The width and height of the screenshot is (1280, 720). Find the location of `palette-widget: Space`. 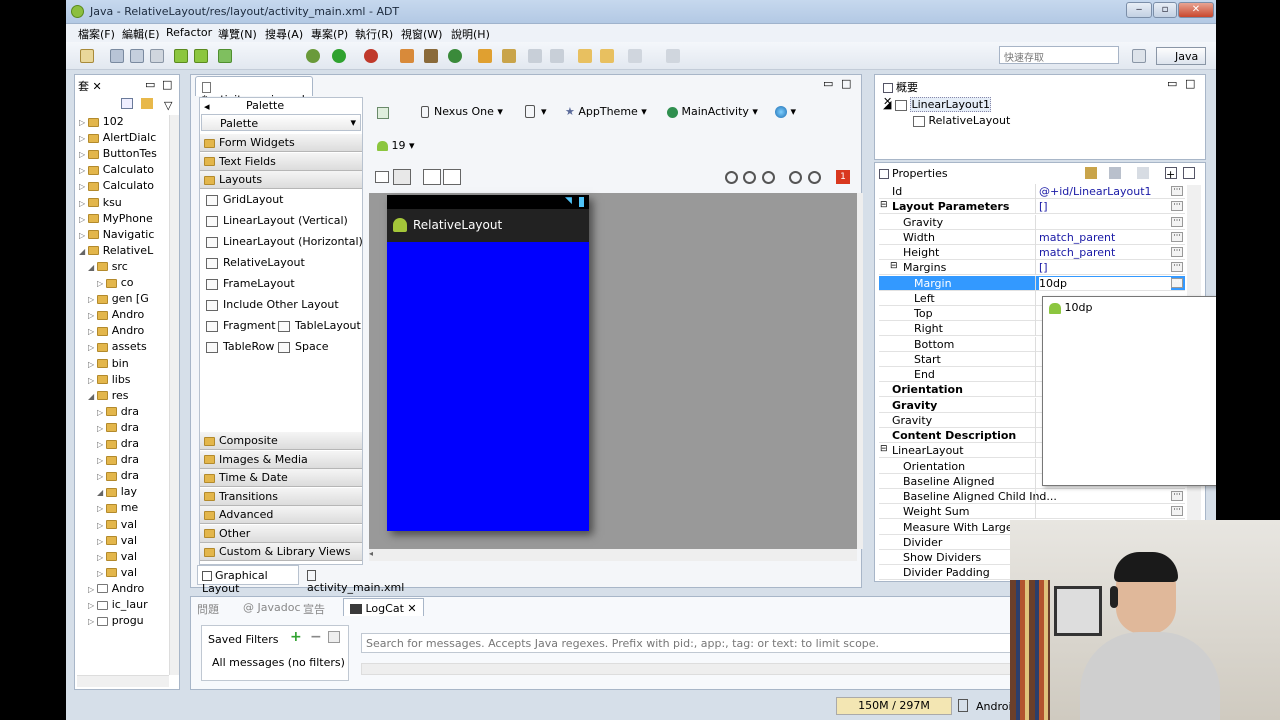

palette-widget: Space is located at coordinates (303, 346).